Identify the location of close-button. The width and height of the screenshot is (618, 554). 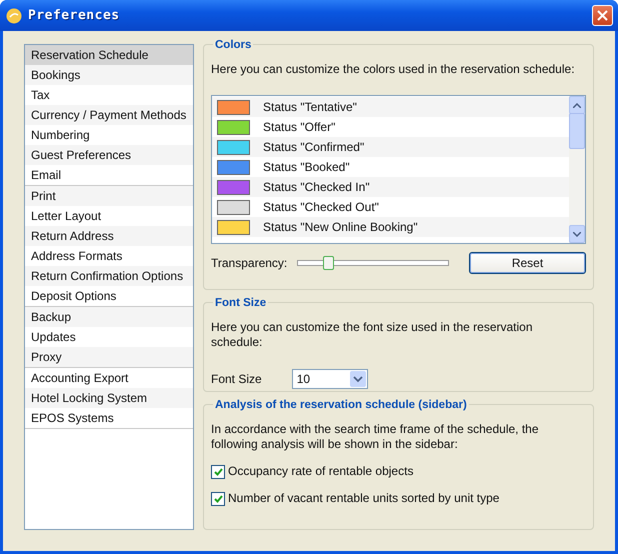
(602, 15).